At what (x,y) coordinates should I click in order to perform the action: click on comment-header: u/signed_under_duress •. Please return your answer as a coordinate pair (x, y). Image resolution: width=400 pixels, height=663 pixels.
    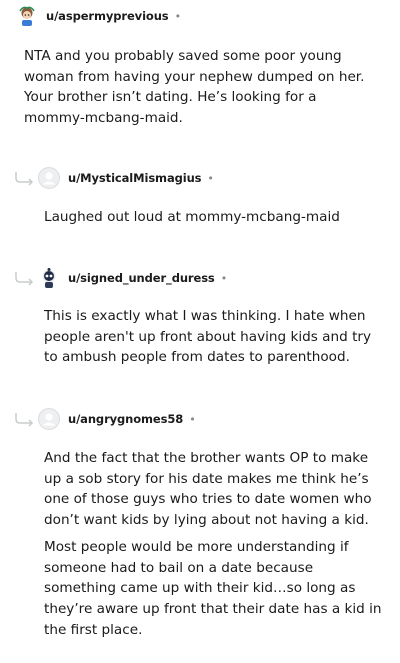
    Looking at the image, I should click on (132, 278).